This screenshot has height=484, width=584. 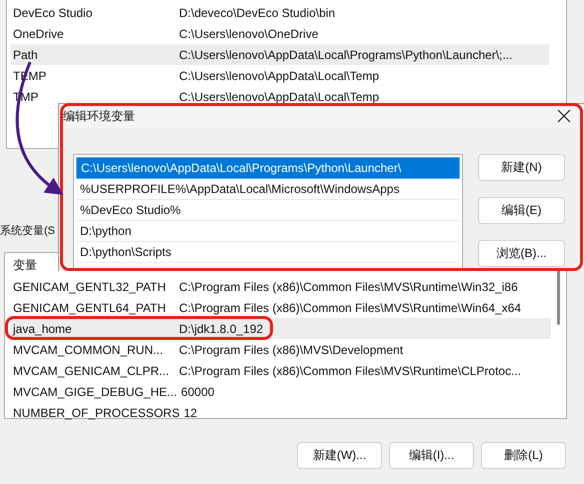 I want to click on variable-value: C:\Program Files (x86)\Common Files\MVS\Runtime\Win64_x64, so click(x=350, y=307).